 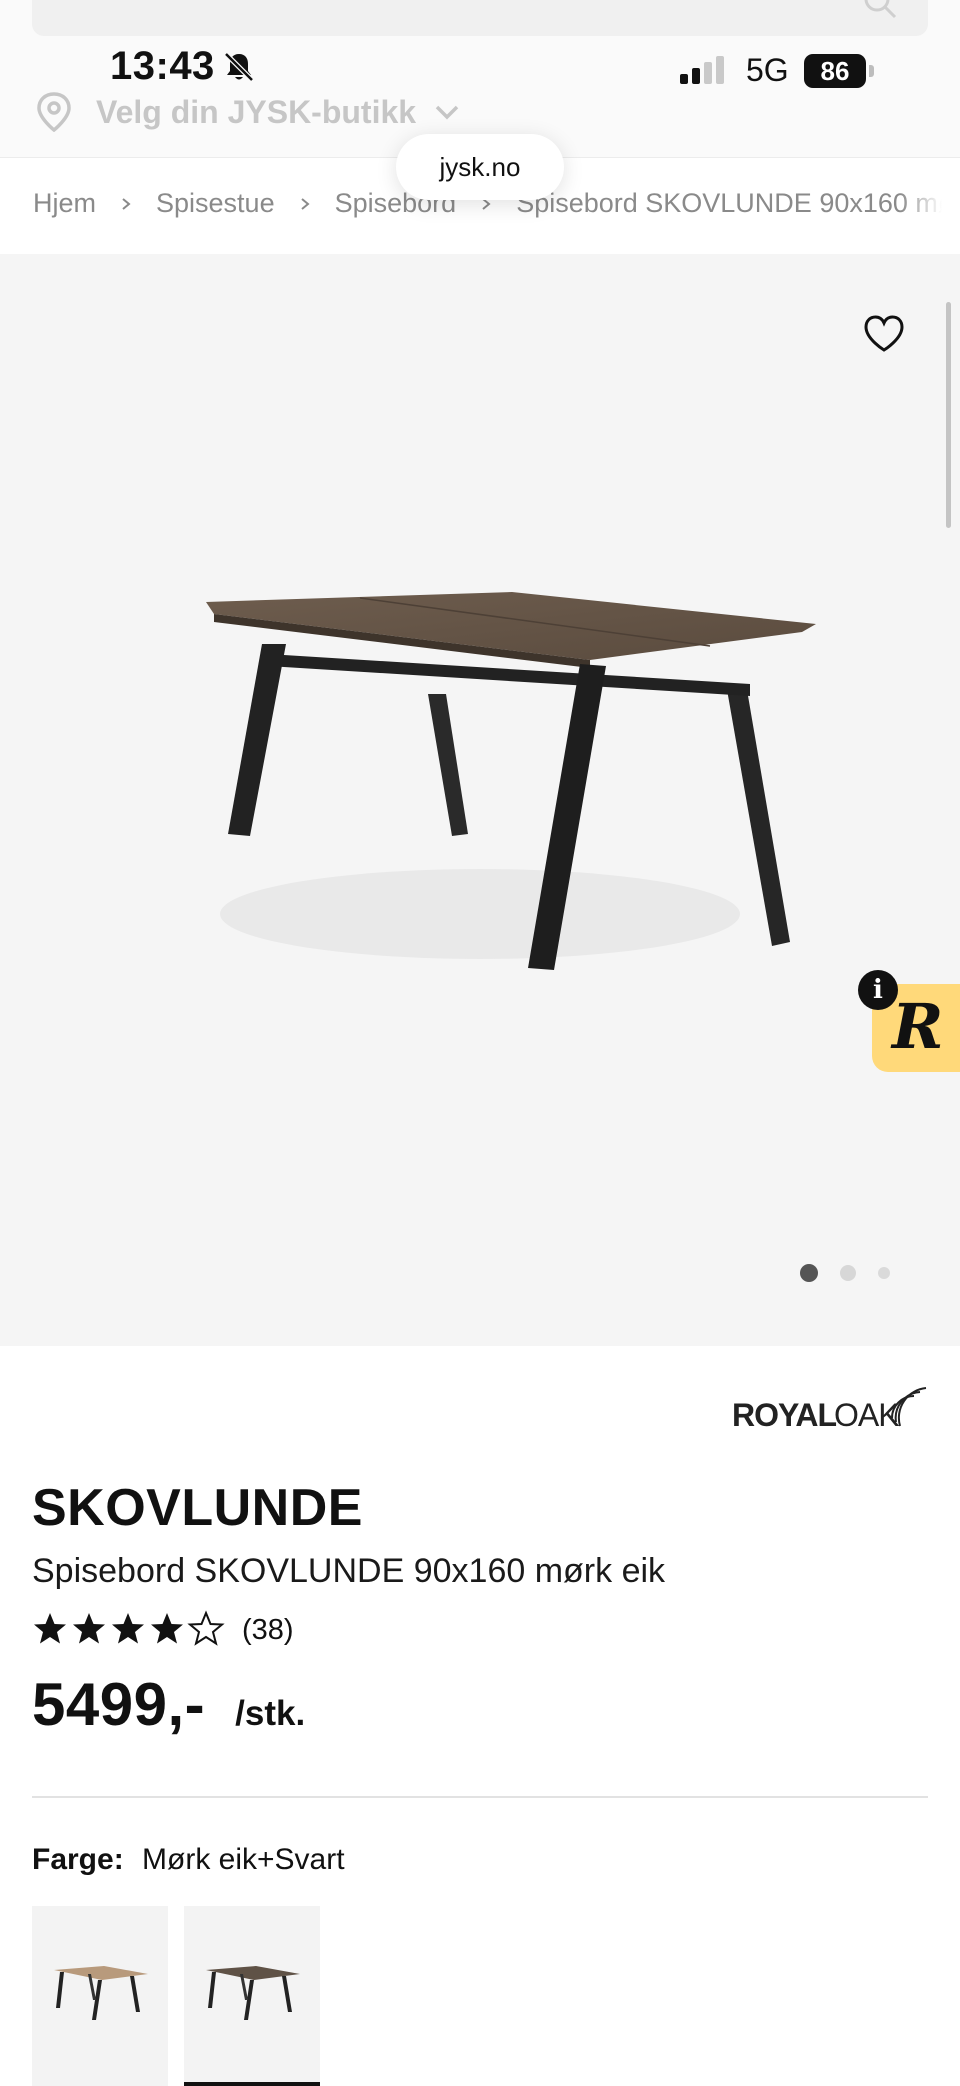 I want to click on royal-oak-logo: ROYAL OAK, so click(x=829, y=1410).